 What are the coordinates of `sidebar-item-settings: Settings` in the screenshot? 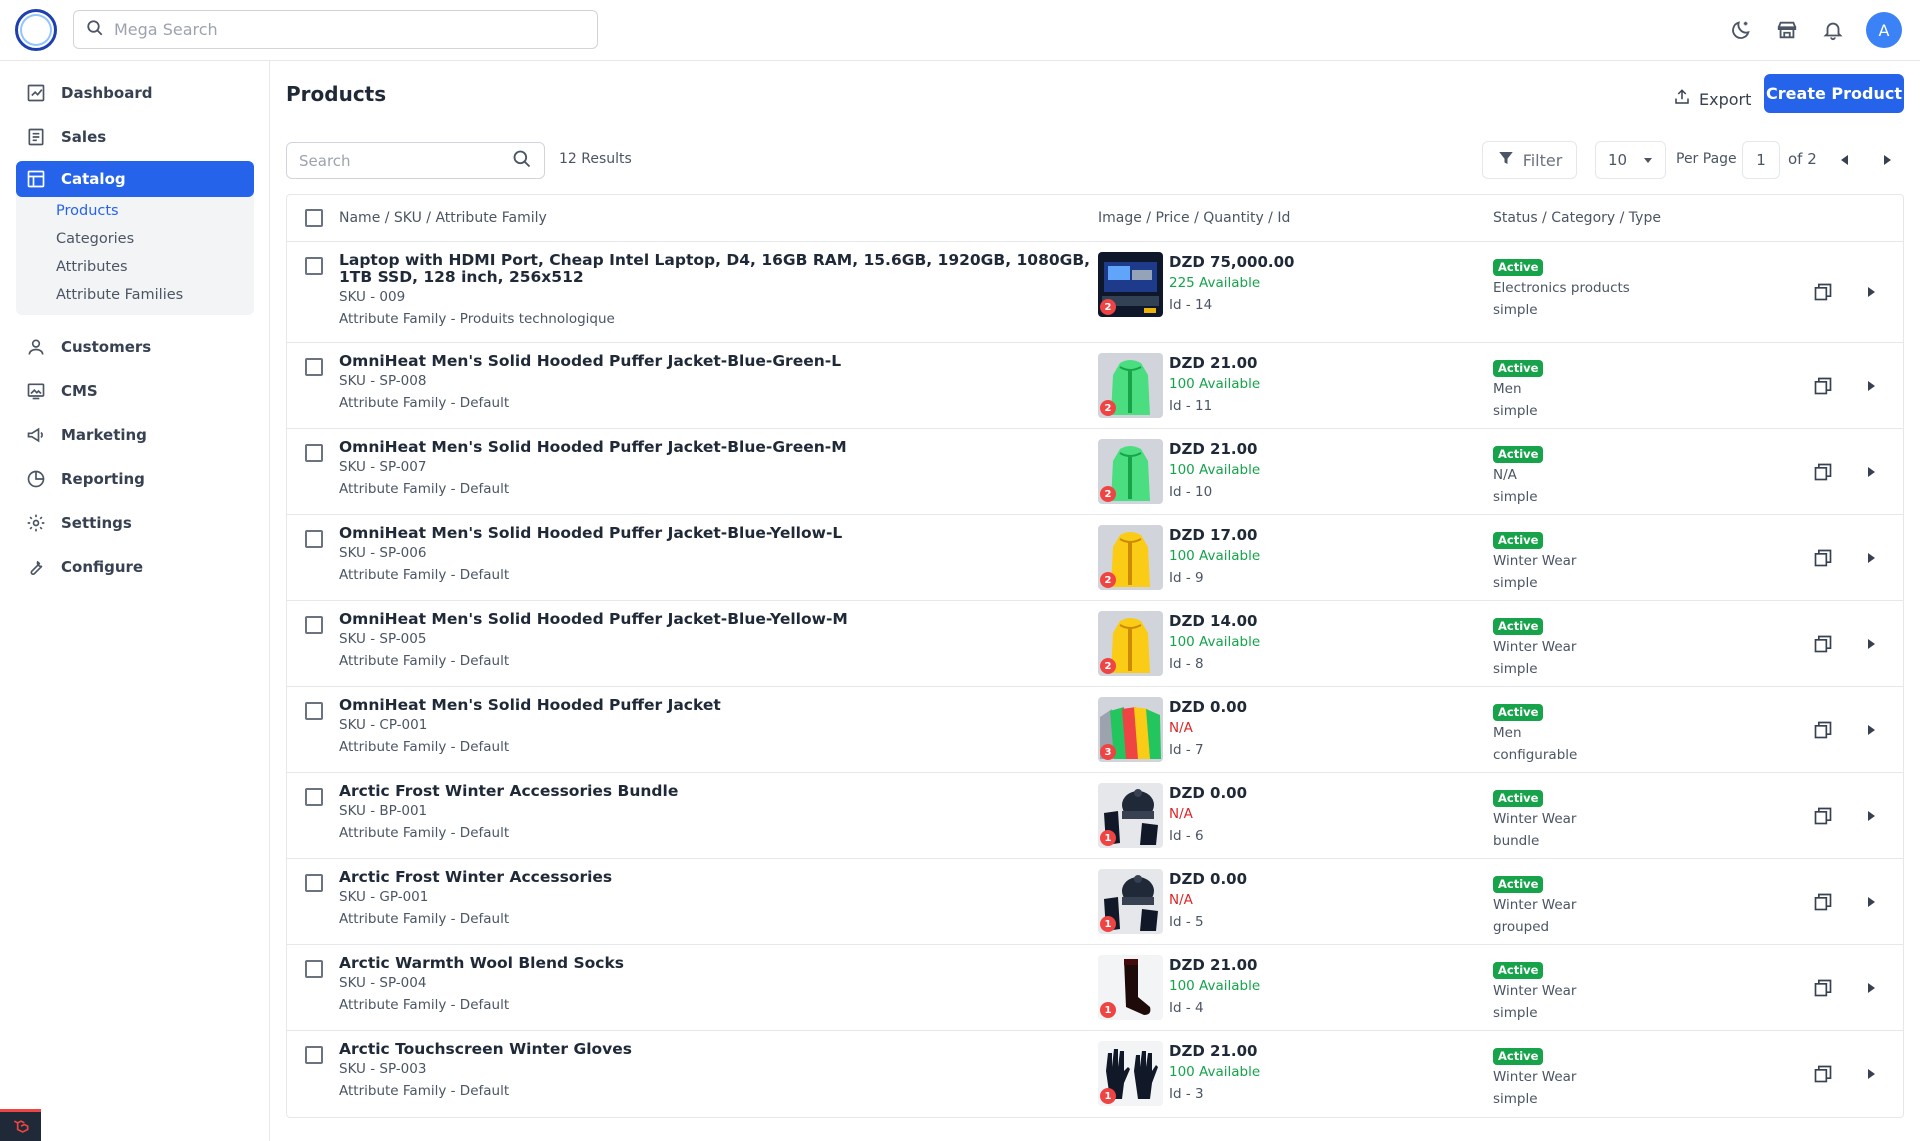 It's located at (135, 523).